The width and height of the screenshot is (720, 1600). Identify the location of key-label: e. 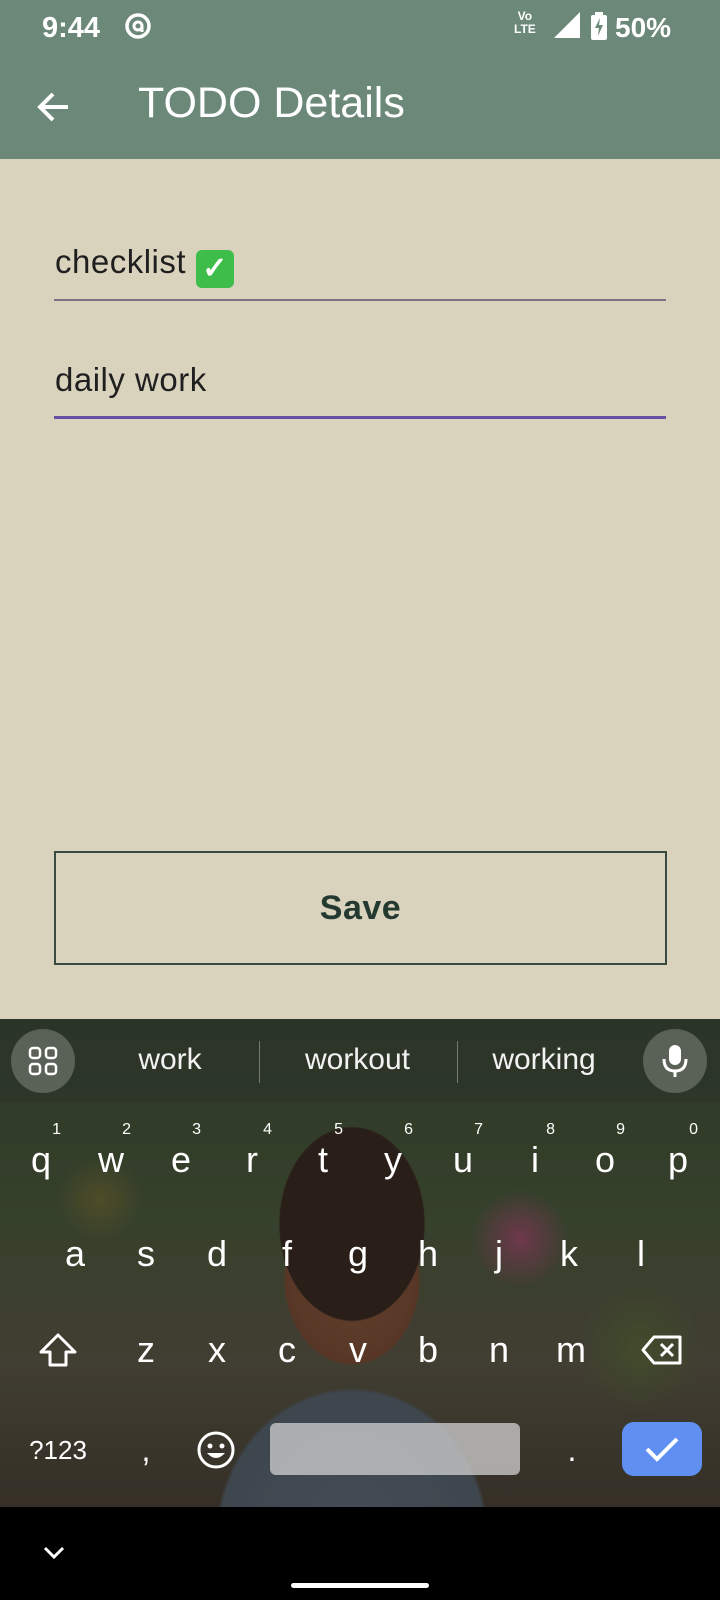
(181, 1159).